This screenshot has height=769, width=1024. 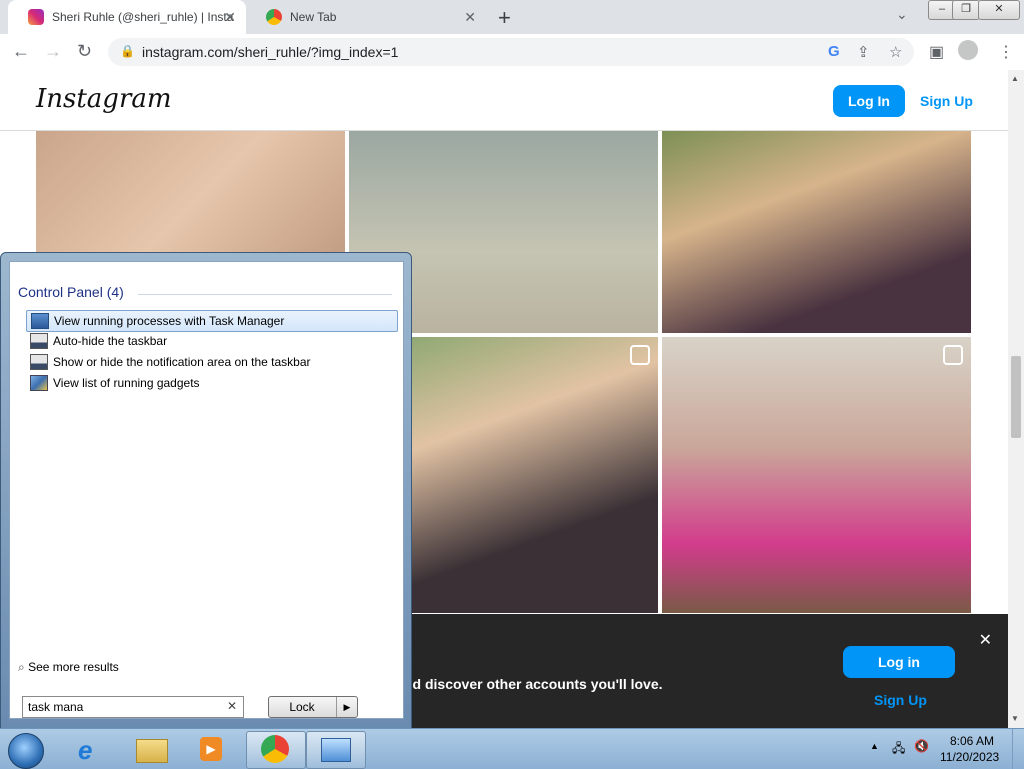 What do you see at coordinates (270, 52) in the screenshot?
I see `url-text: instagram.com/sheri_ruhle/?img_index=1` at bounding box center [270, 52].